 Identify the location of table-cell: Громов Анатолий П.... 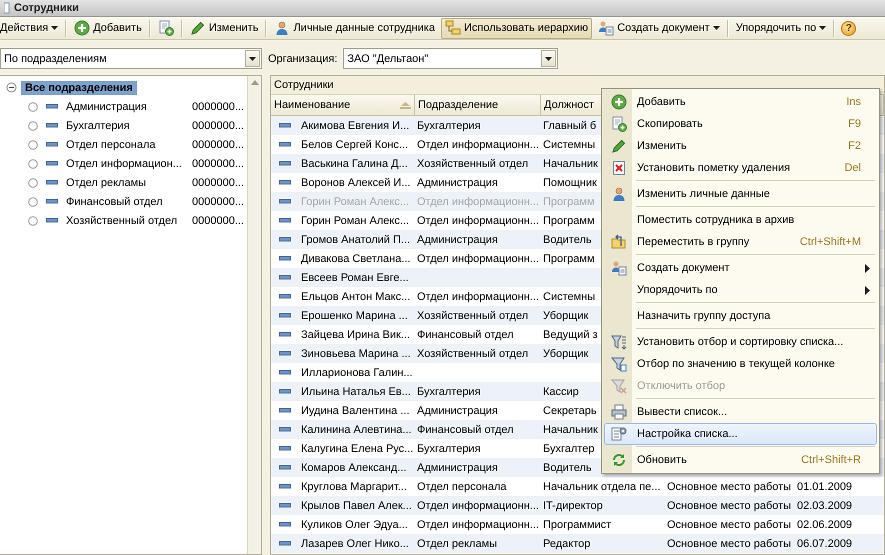
(355, 239).